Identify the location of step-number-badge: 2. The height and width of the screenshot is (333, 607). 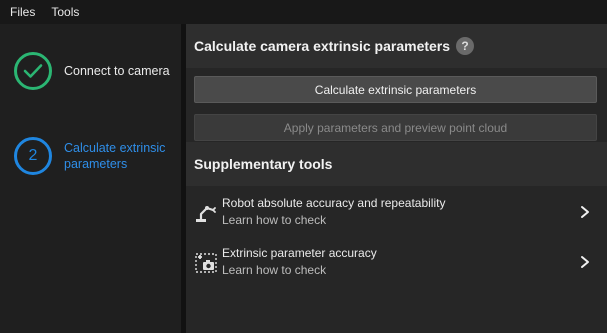
(33, 156).